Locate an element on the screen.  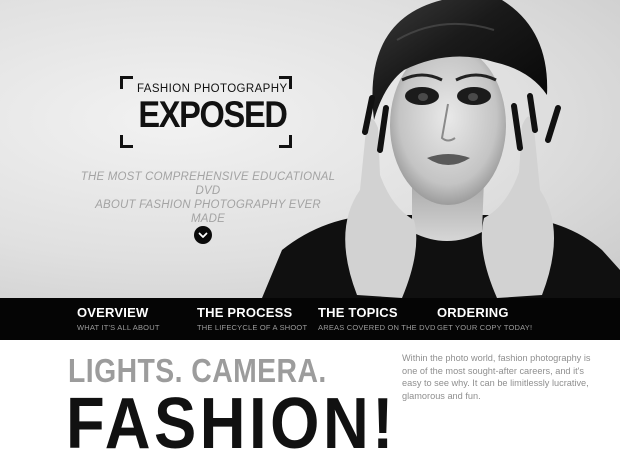
nav-item-subtitle: AREAS COVERED ON THE DVD is located at coordinates (377, 327).